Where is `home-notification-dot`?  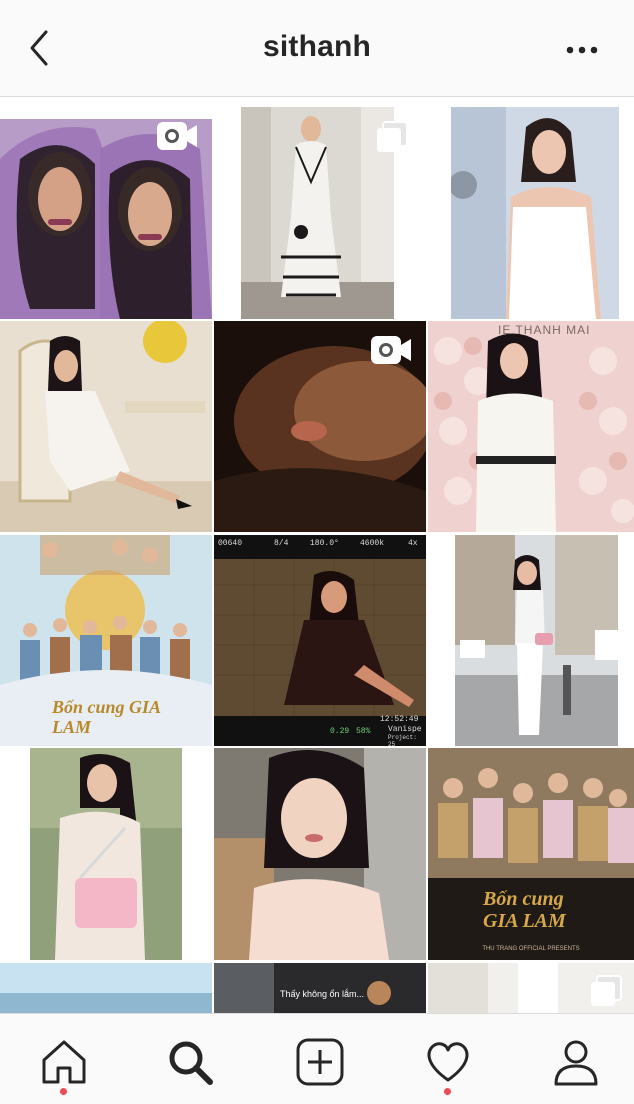 home-notification-dot is located at coordinates (63, 1091).